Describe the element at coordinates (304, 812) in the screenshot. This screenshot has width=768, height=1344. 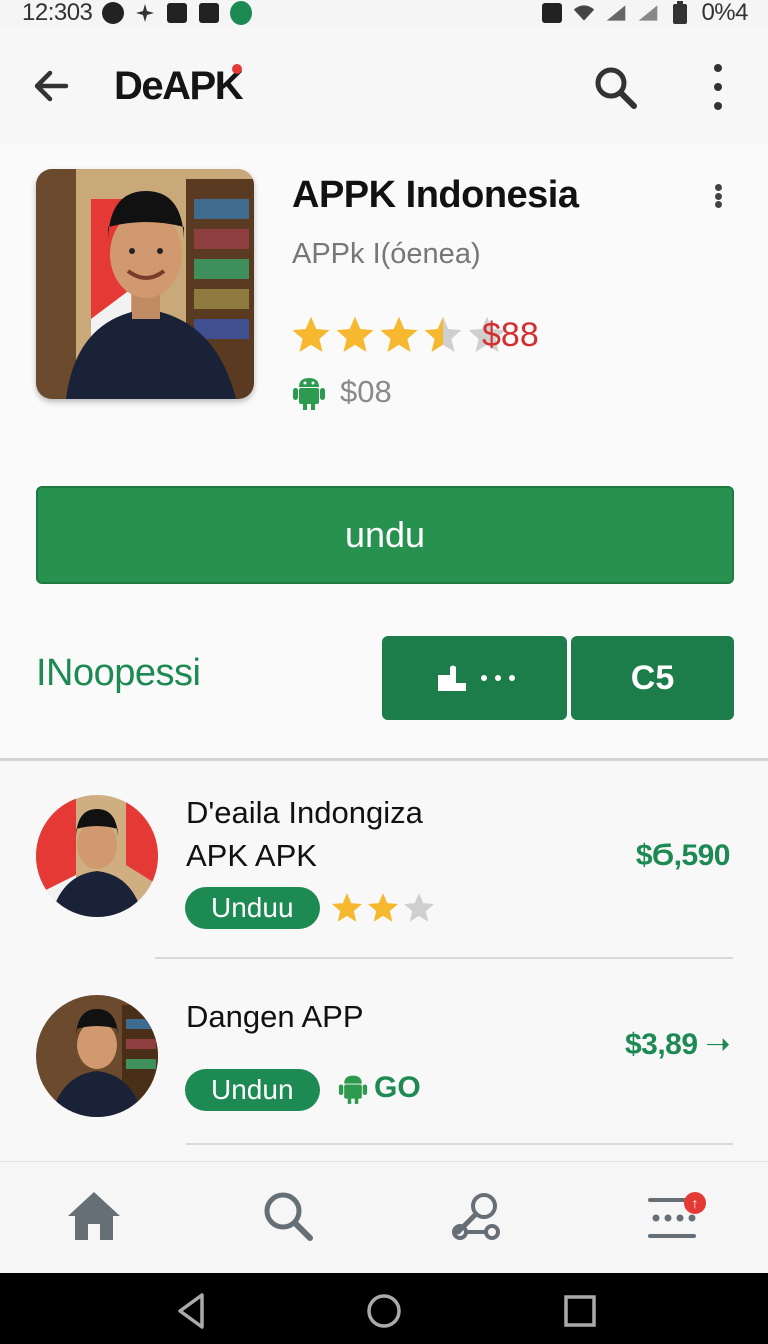
I see `list-item-title: D'eaila Indongiza` at that location.